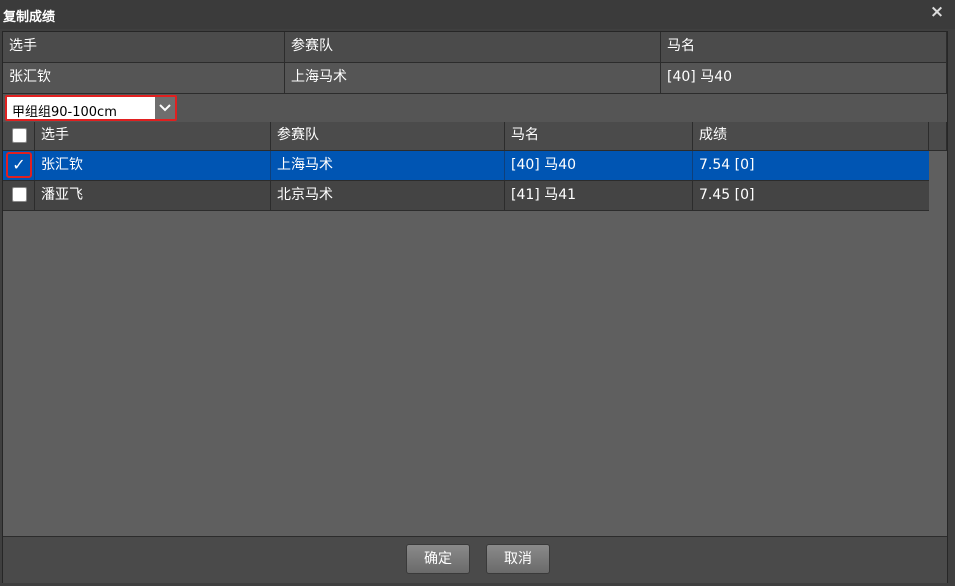 This screenshot has width=955, height=586. Describe the element at coordinates (475, 559) in the screenshot. I see `dialog-footer: 确定 取消` at that location.